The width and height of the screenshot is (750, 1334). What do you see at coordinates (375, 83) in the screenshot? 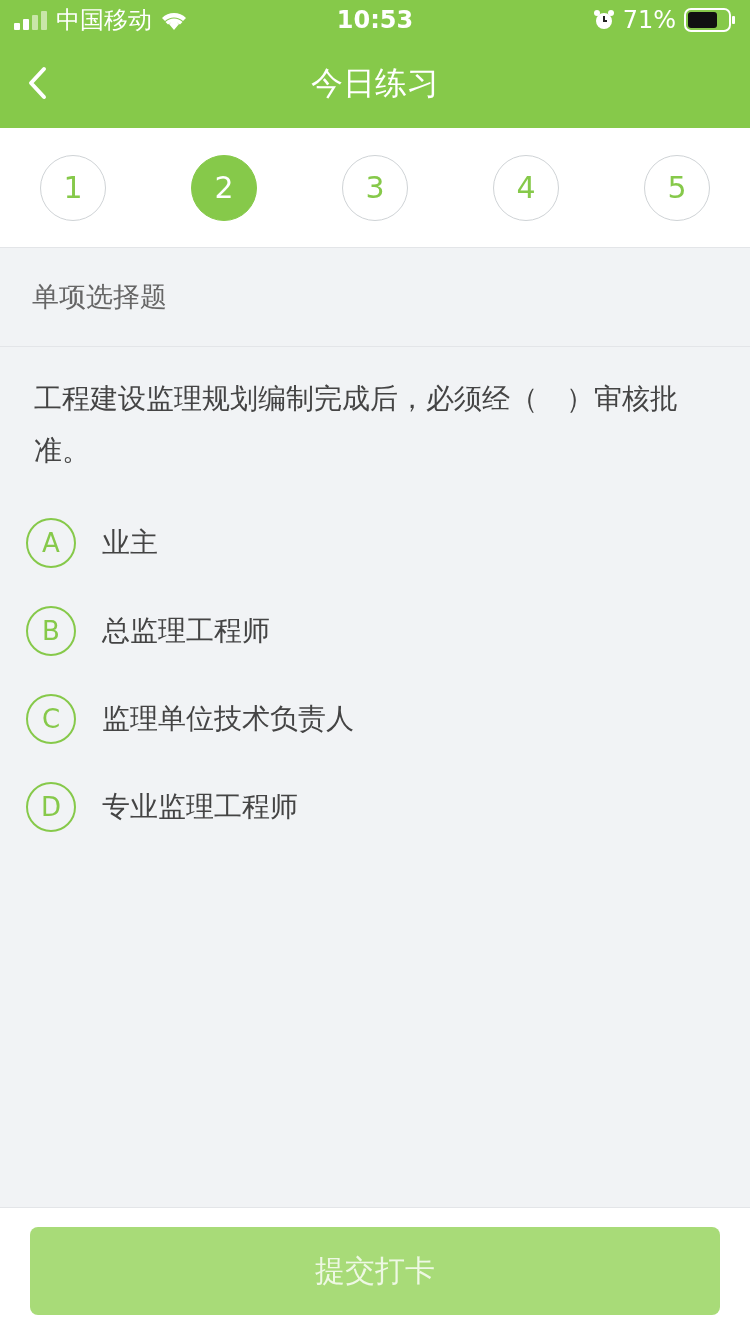
I see `page-title: 今日练习` at bounding box center [375, 83].